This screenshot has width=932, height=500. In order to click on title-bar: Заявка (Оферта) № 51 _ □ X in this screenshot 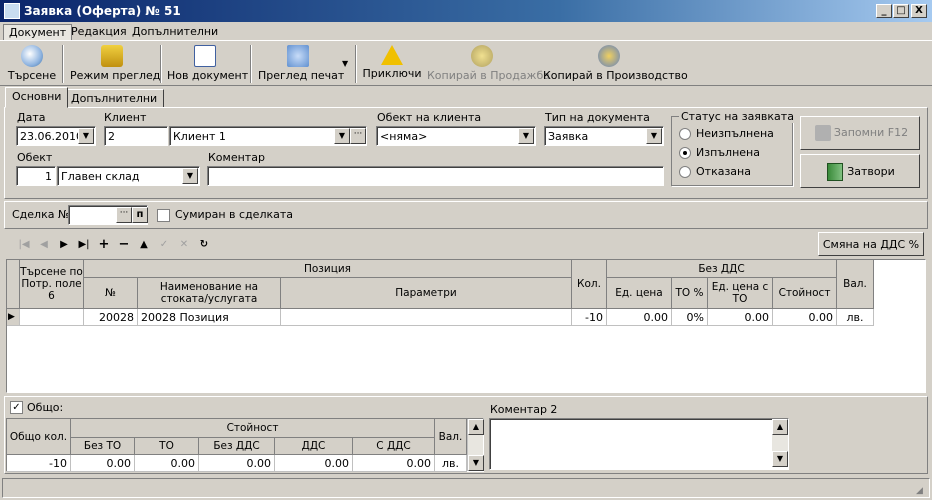, I will do `click(466, 11)`.